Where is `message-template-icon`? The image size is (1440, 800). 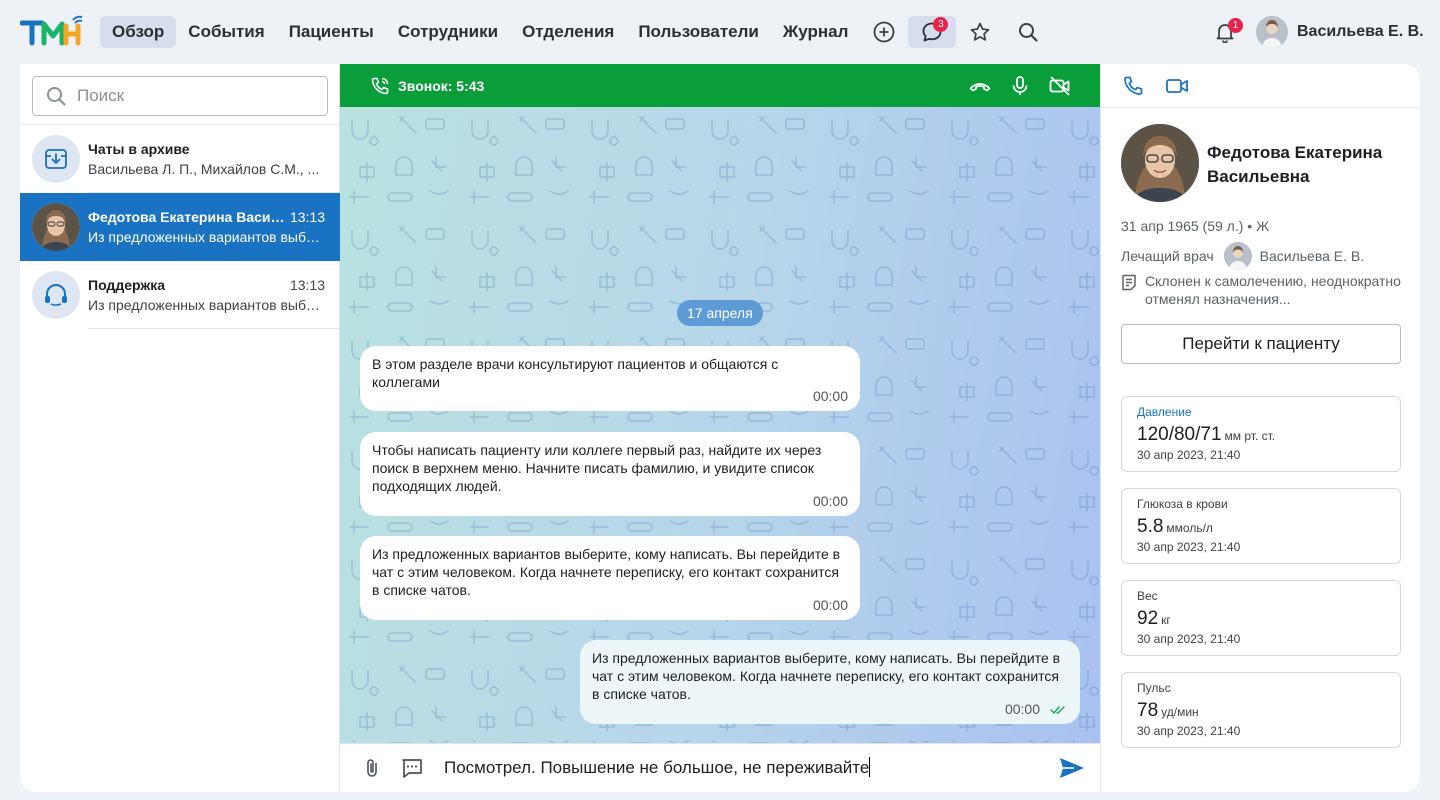 message-template-icon is located at coordinates (412, 768).